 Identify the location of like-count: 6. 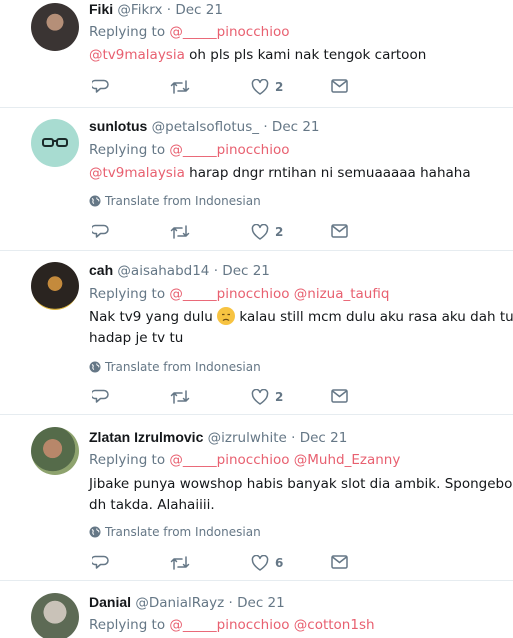
(279, 563).